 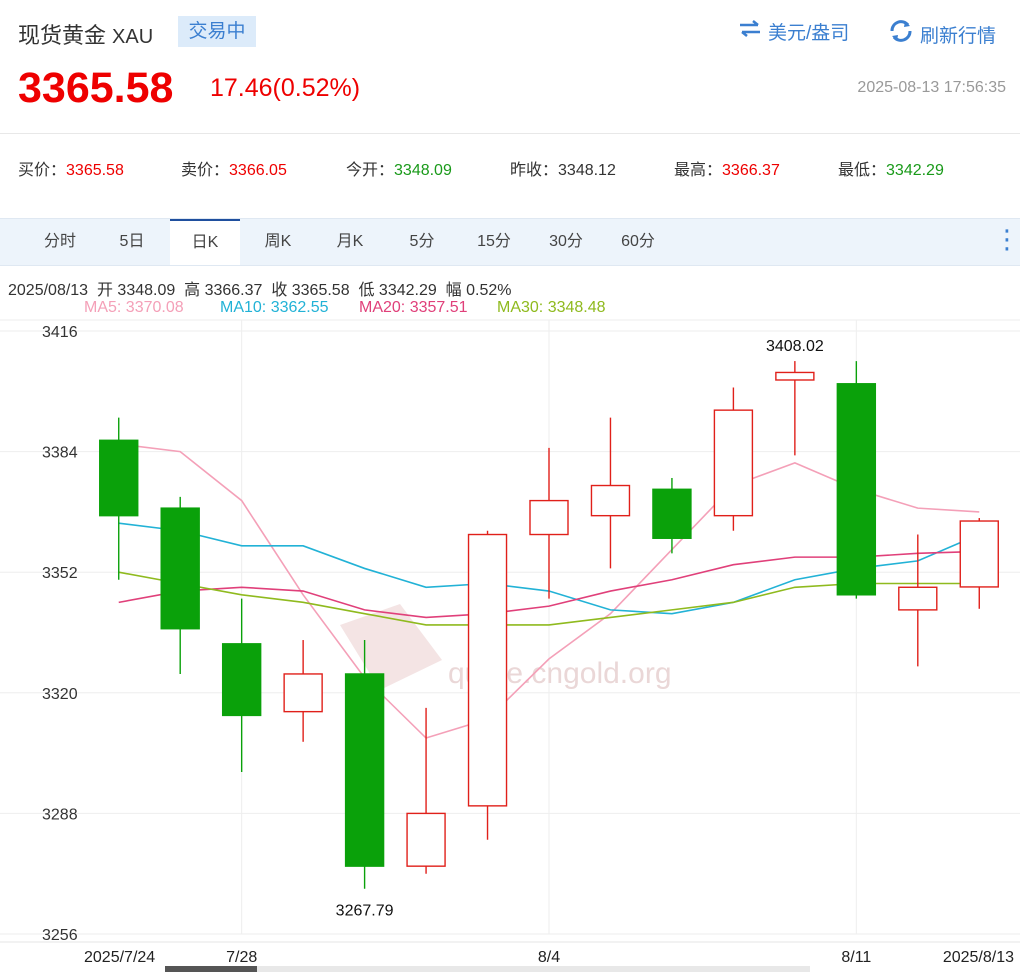 I want to click on y-tick-label: 3256, so click(x=60, y=935).